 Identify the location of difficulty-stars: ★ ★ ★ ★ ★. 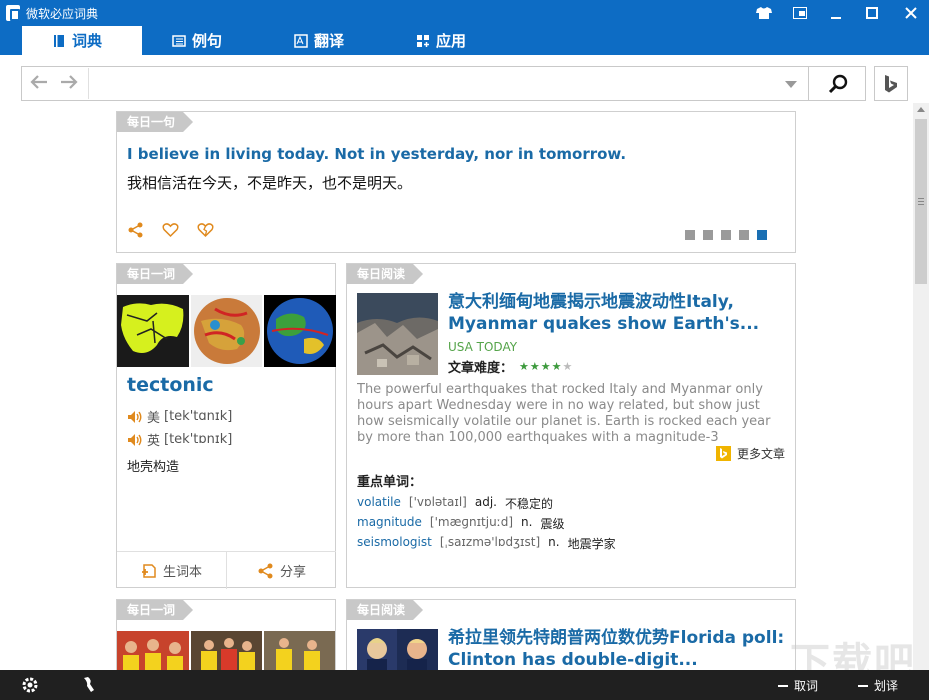
(545, 366).